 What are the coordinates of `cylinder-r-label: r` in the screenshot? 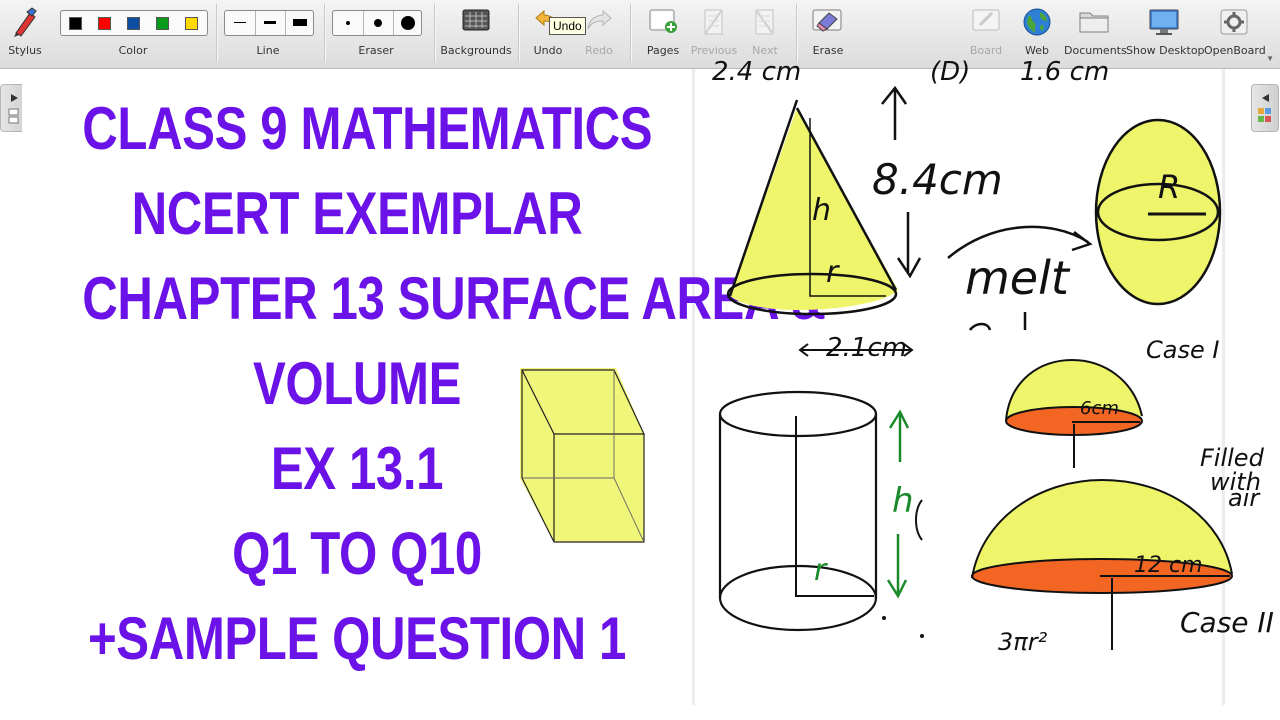 It's located at (821, 570).